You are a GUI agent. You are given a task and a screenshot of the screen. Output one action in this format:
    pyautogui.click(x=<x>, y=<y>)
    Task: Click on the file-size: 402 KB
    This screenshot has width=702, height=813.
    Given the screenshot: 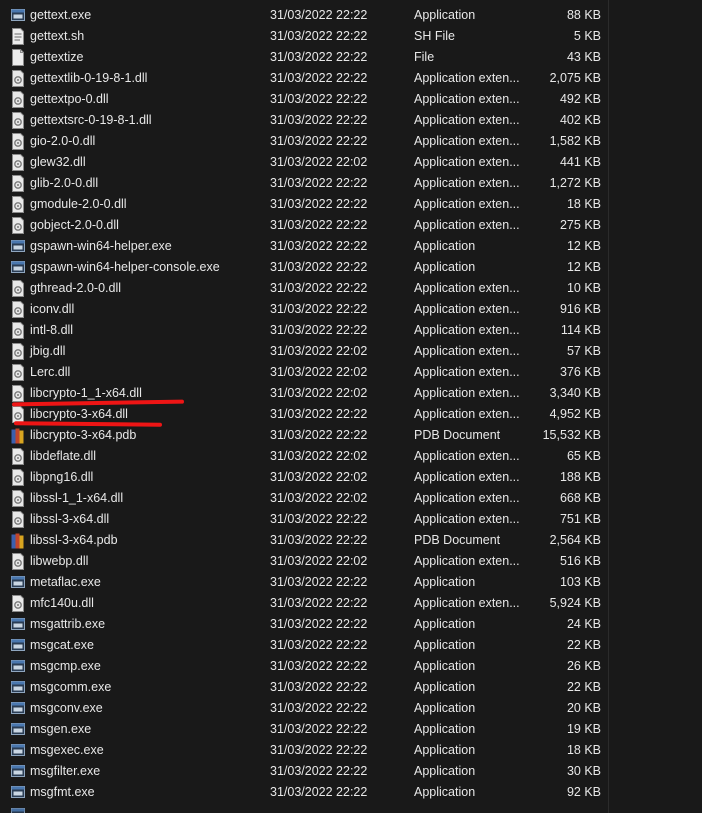 What is the action you would take?
    pyautogui.click(x=580, y=120)
    